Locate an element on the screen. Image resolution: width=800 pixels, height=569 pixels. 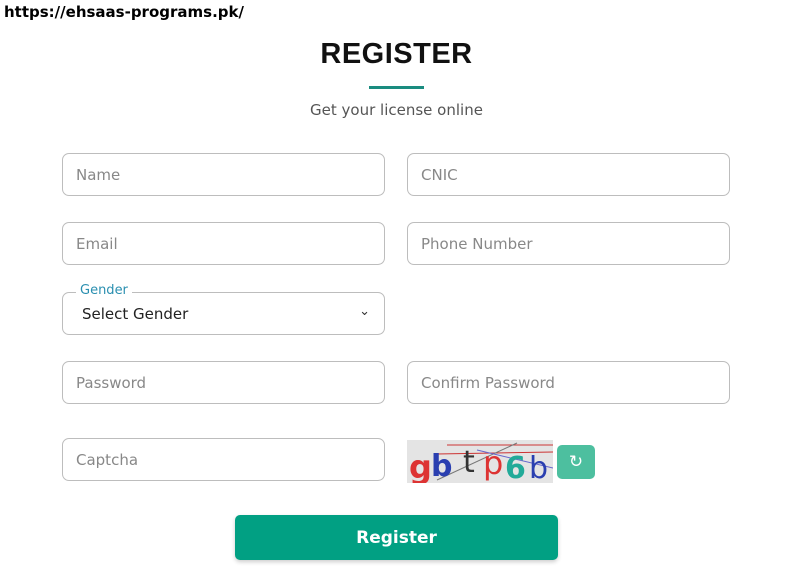
name-input is located at coordinates (223, 174).